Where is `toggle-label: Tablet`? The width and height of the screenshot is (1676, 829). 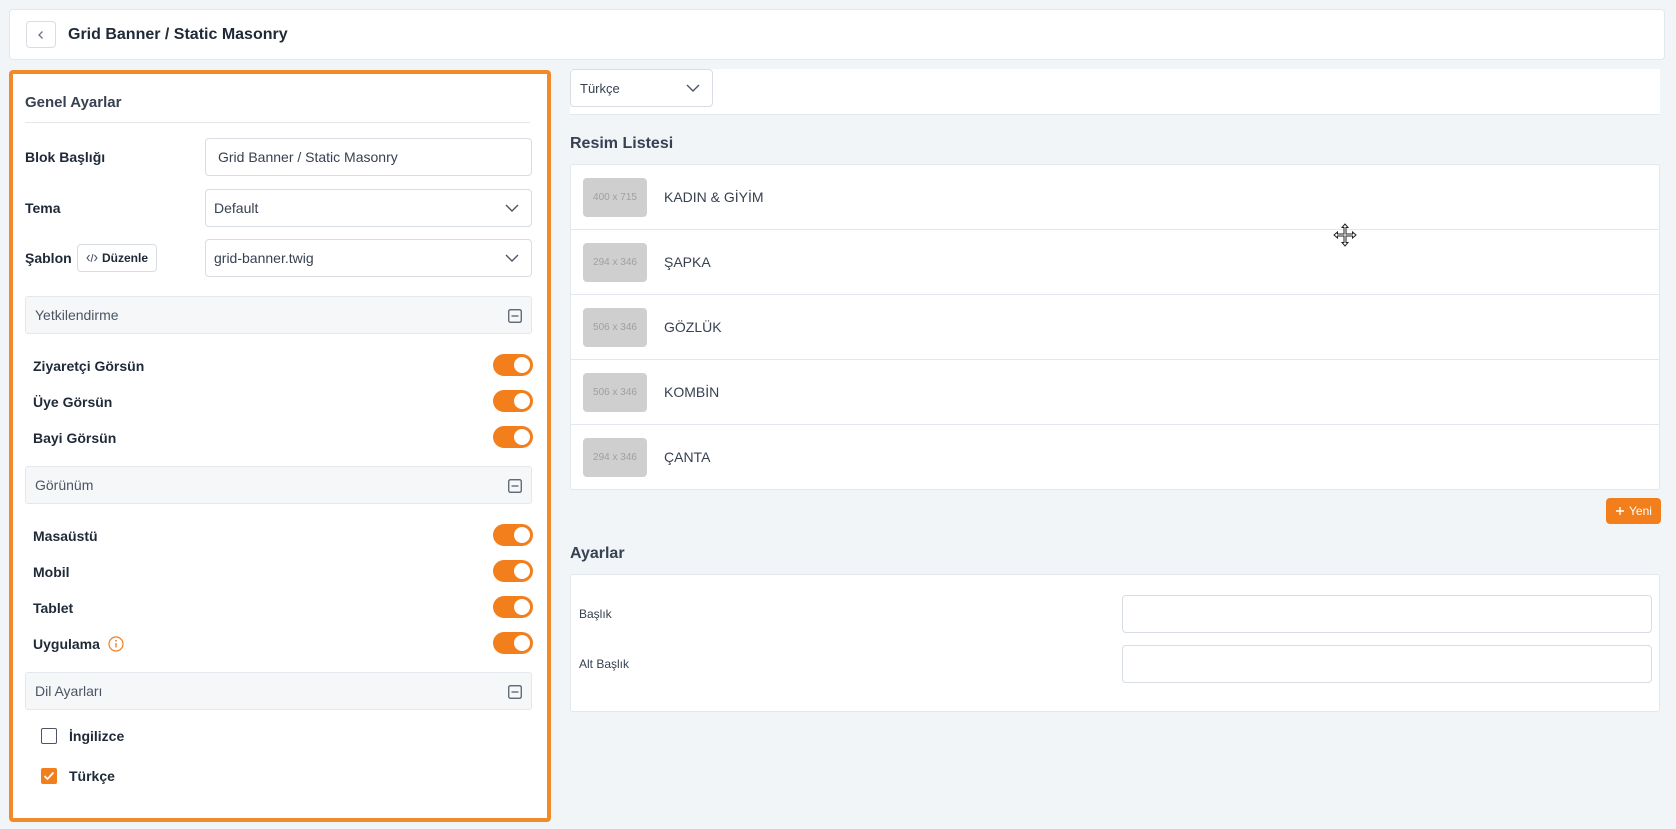
toggle-label: Tablet is located at coordinates (53, 608).